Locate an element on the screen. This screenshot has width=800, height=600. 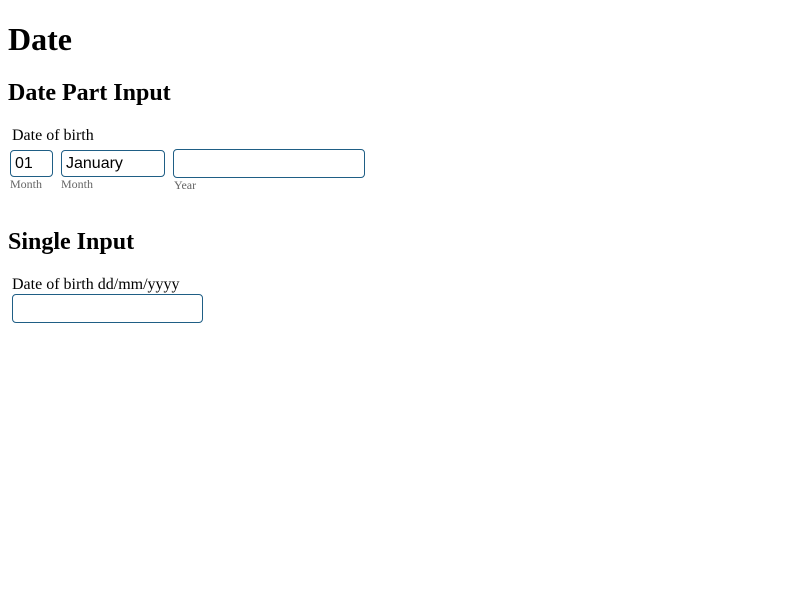
date-of-birth-single-label: Date of birth dd/mm/yyyy is located at coordinates (96, 284).